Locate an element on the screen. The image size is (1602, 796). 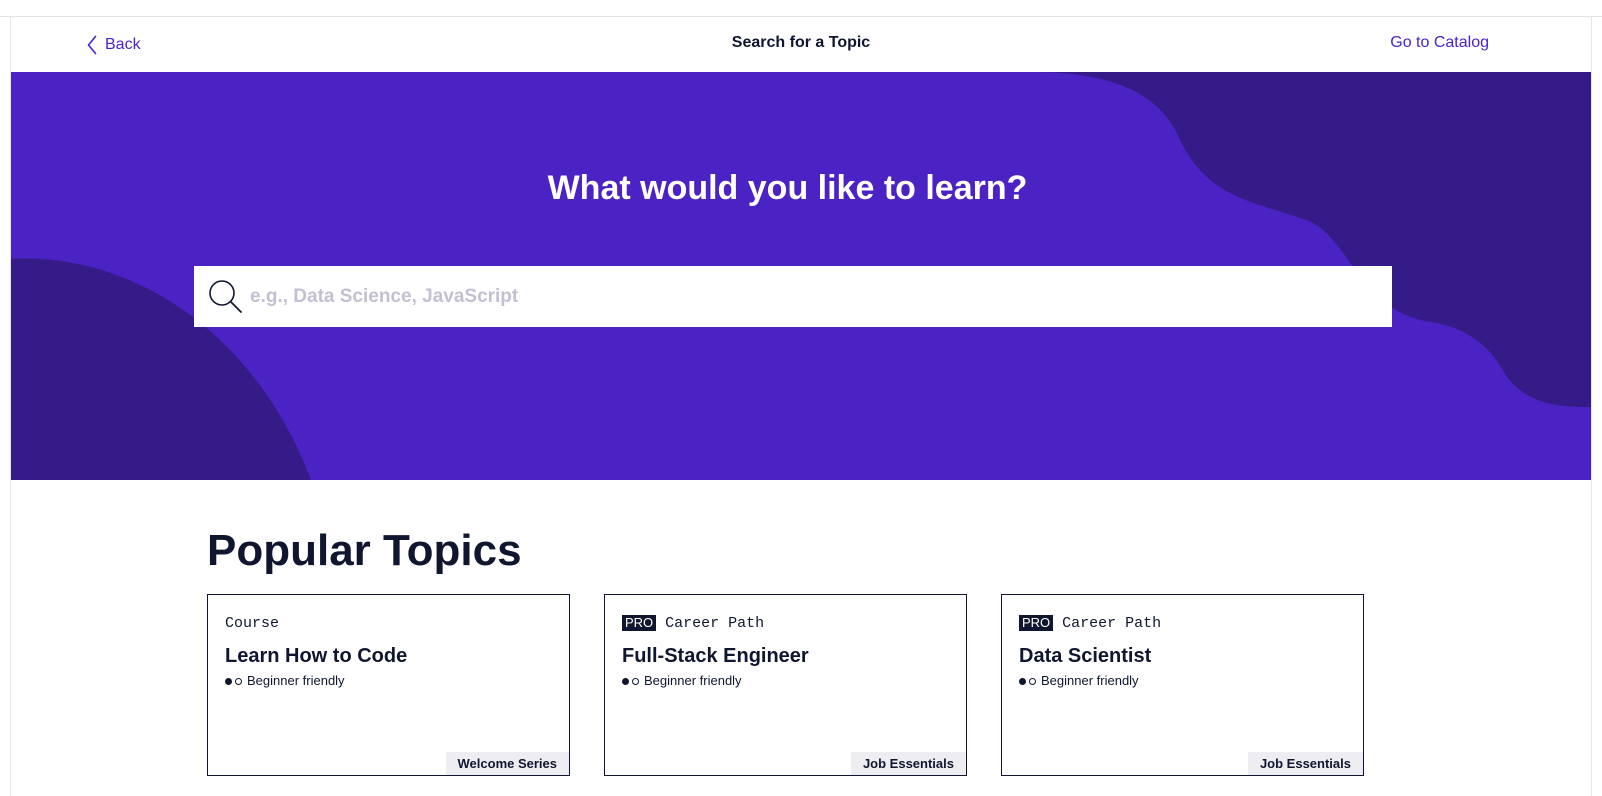
top-nav-bar: Back Search for a Topic Go to Catalog is located at coordinates (801, 44).